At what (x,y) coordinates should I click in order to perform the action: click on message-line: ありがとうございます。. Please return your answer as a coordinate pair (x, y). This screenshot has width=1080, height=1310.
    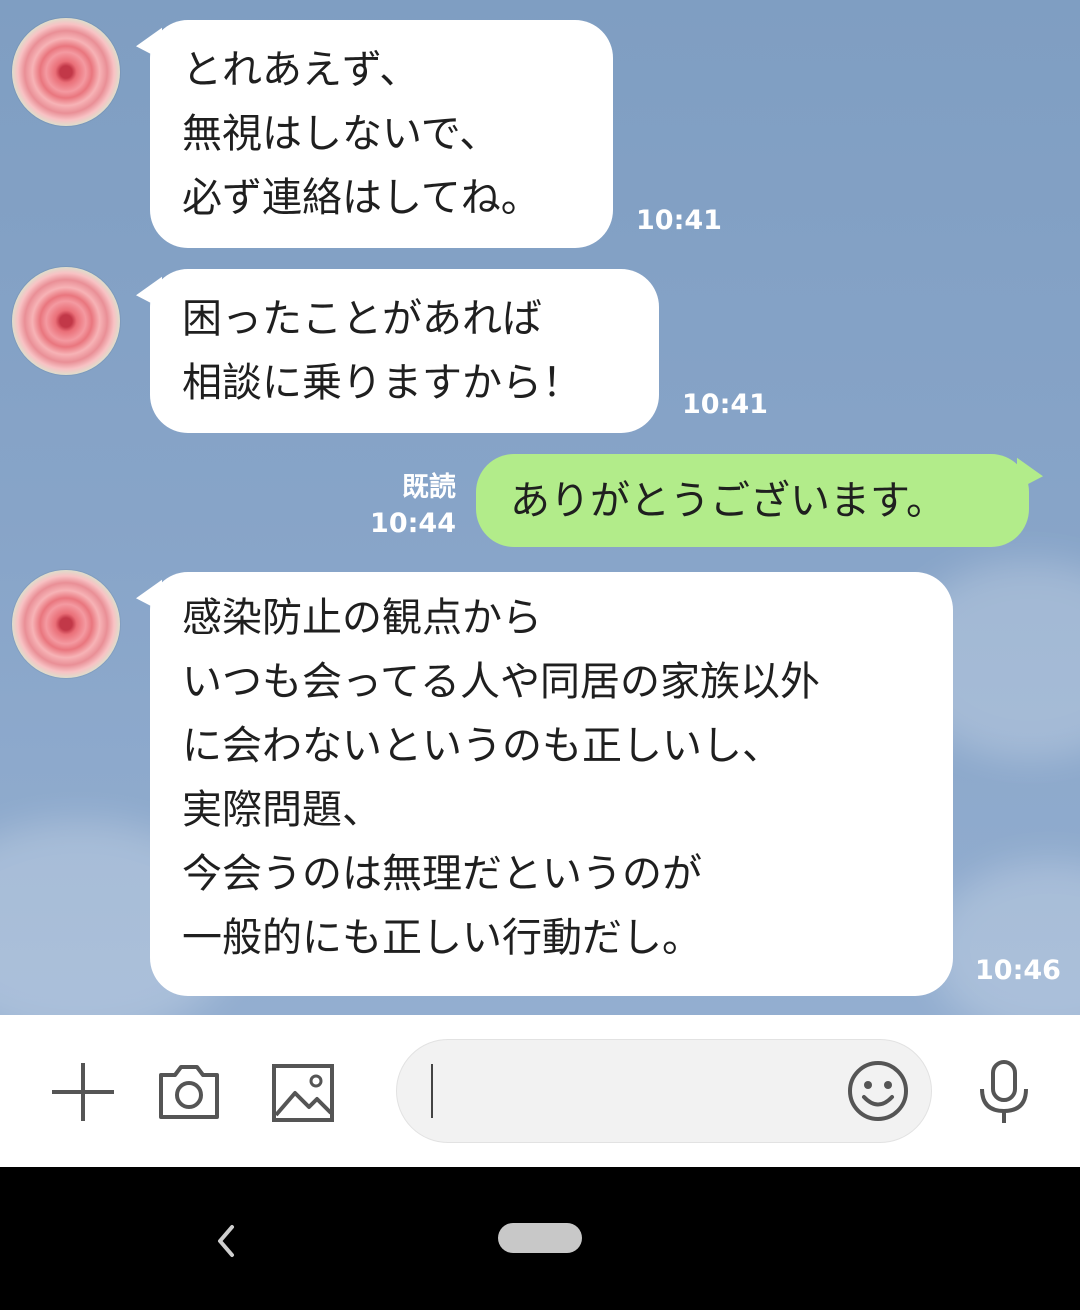
    Looking at the image, I should click on (728, 501).